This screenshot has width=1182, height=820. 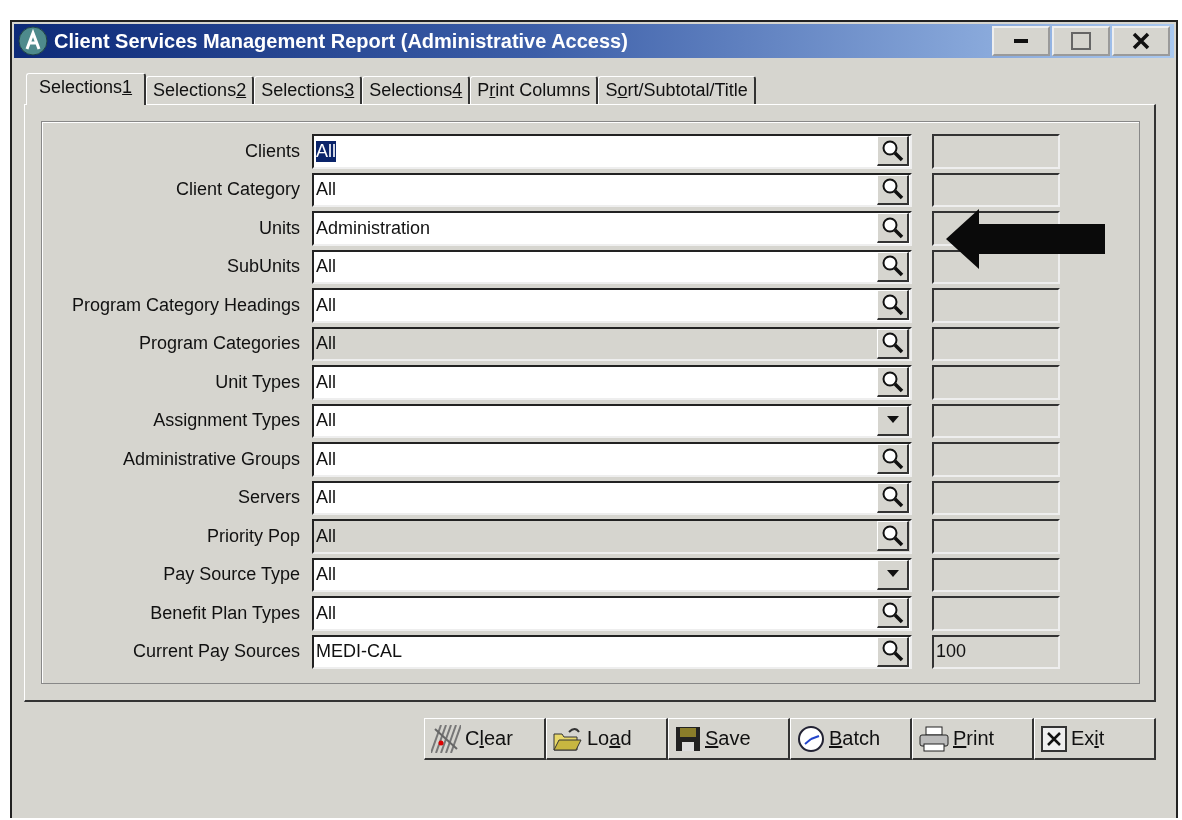 I want to click on load-button: Load, so click(x=607, y=739).